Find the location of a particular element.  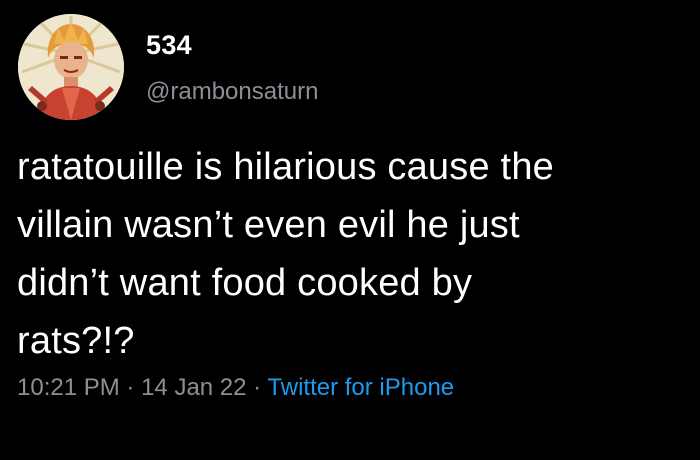

tweet-text-line: ratatouille is hilarious cause the is located at coordinates (285, 167).